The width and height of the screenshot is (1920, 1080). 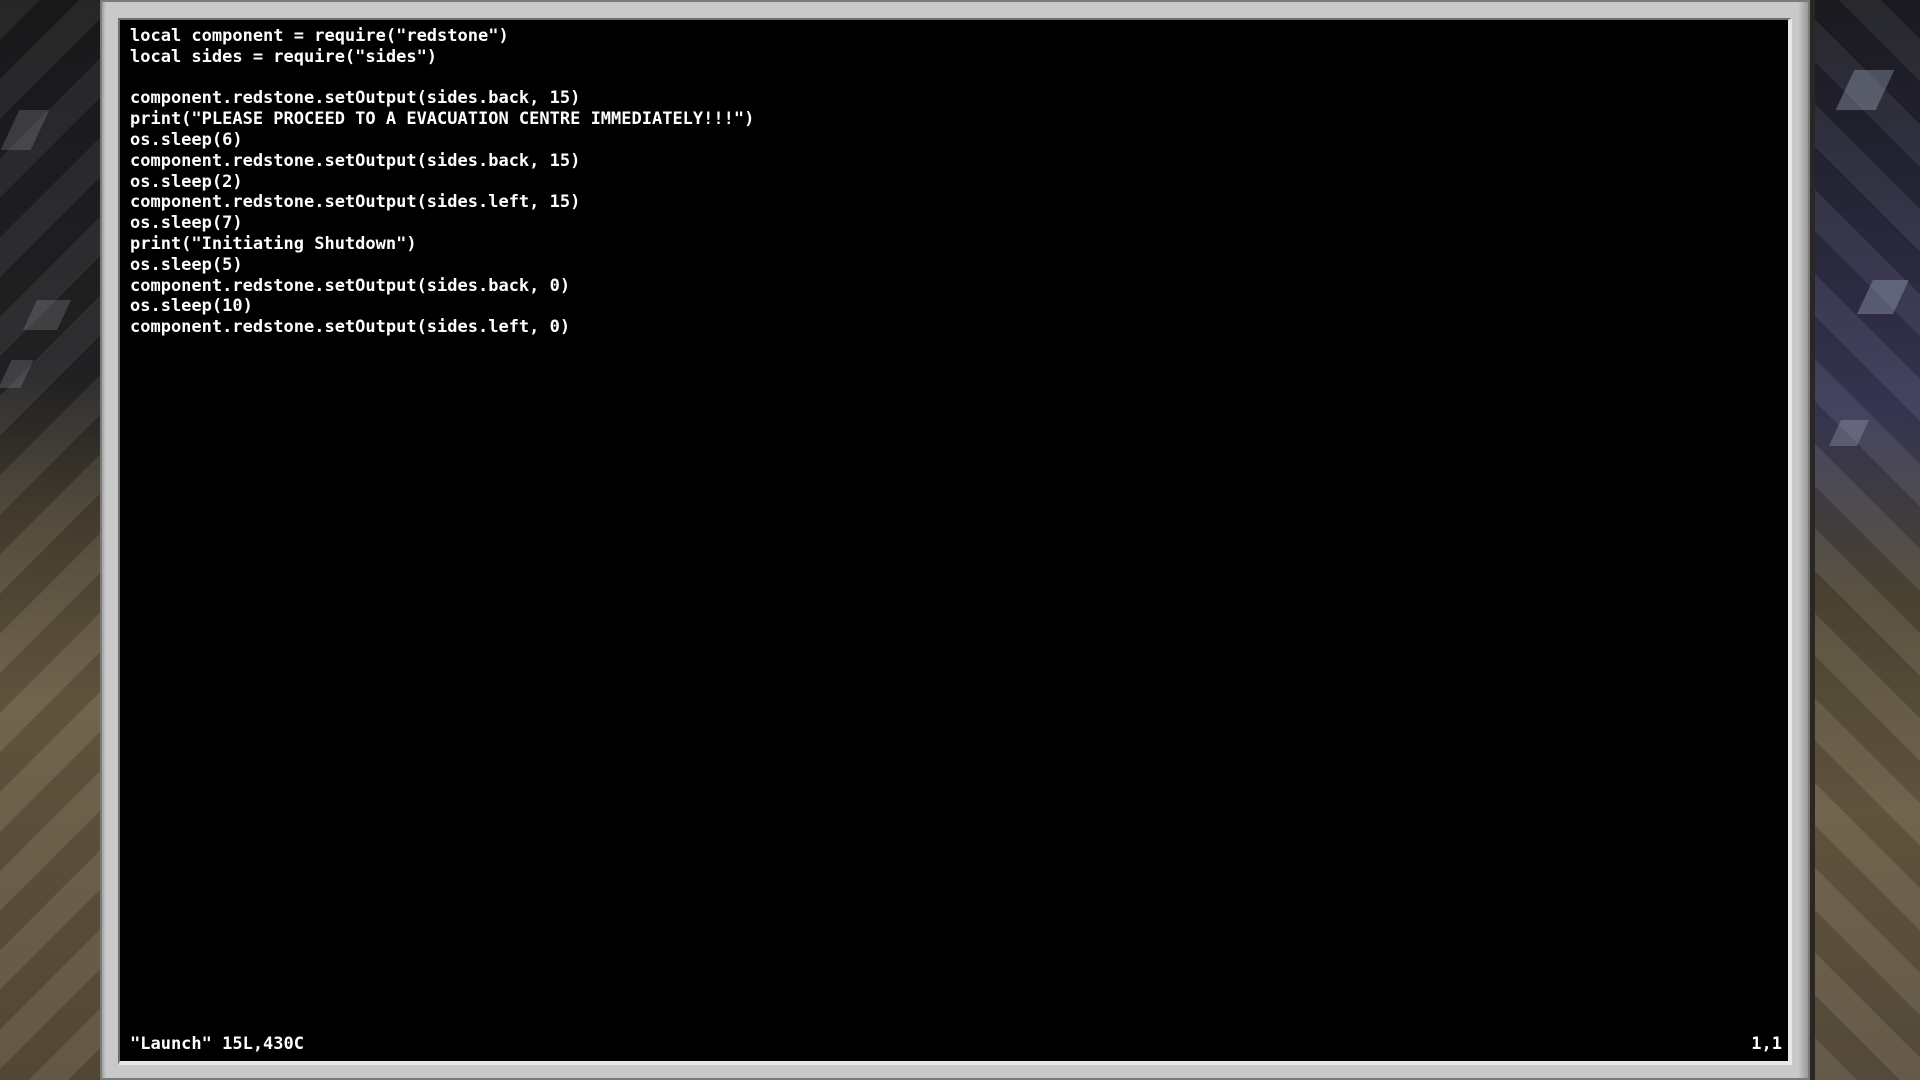 I want to click on code-line, so click(x=442, y=78).